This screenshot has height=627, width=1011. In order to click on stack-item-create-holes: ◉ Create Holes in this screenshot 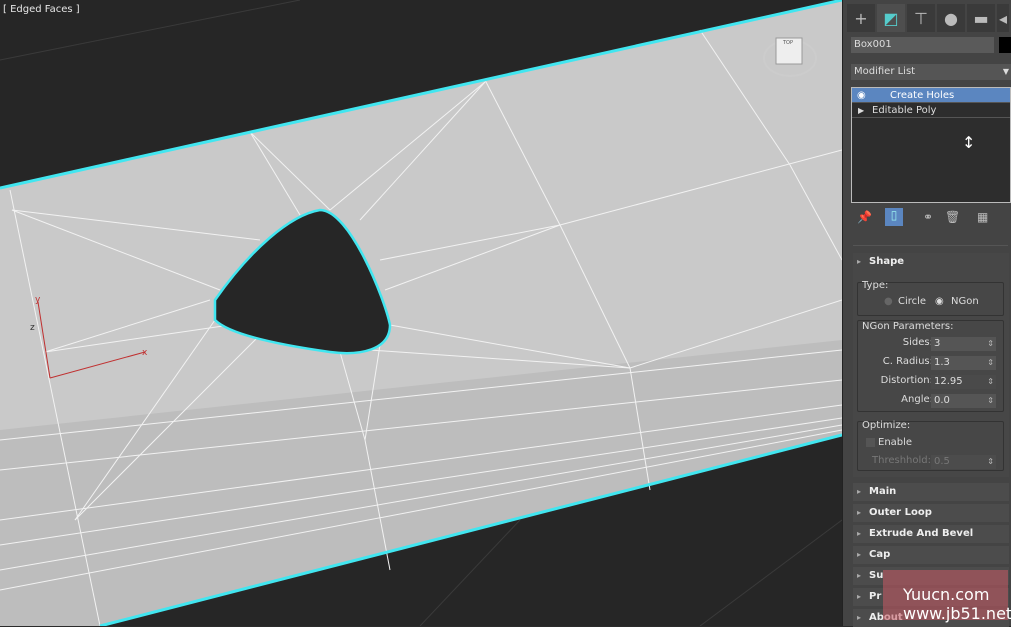, I will do `click(931, 95)`.